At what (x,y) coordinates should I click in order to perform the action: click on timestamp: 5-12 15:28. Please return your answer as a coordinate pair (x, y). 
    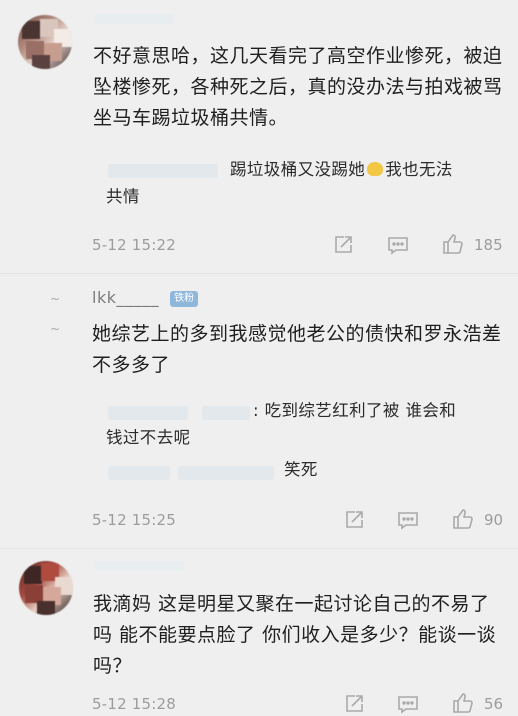
    Looking at the image, I should click on (134, 704).